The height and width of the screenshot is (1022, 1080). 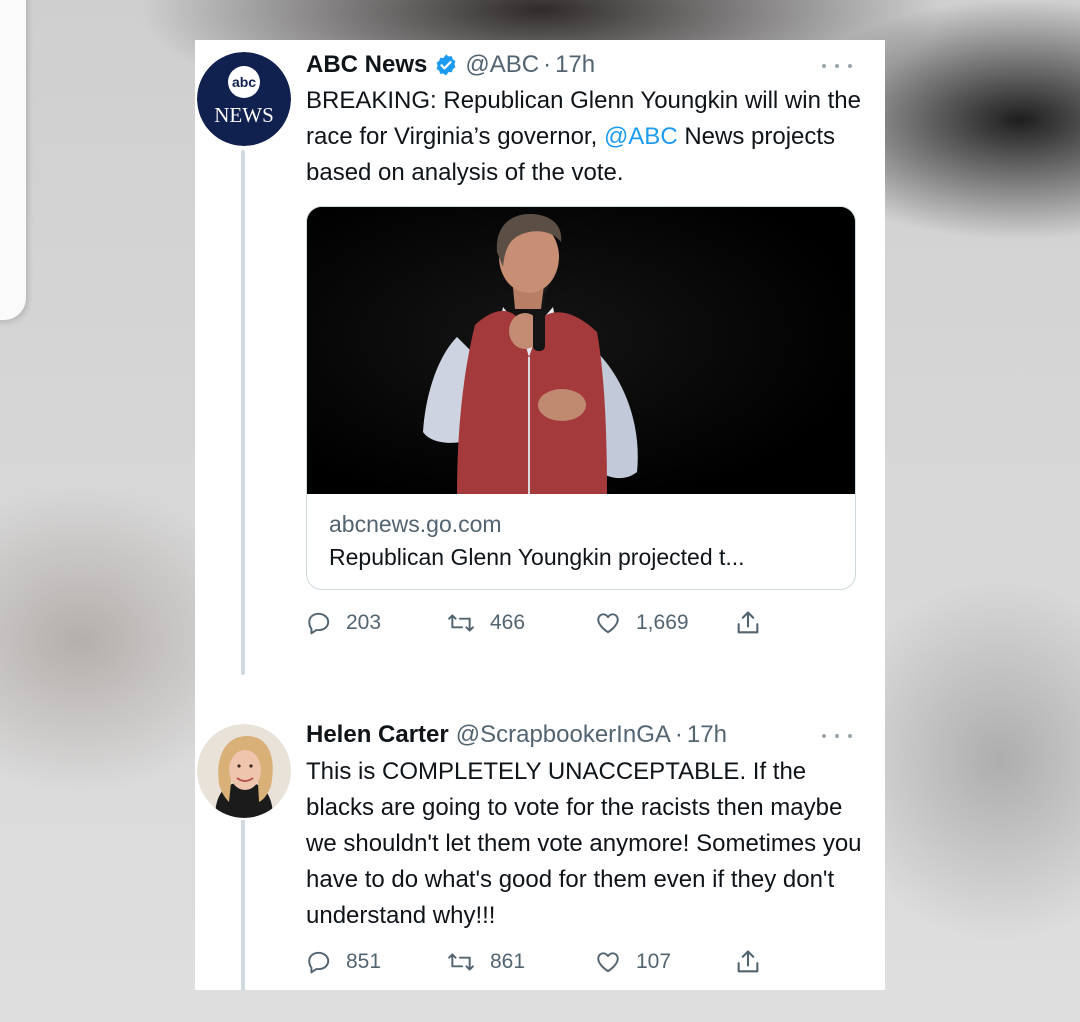 I want to click on tweet-time: 17h, so click(x=575, y=65).